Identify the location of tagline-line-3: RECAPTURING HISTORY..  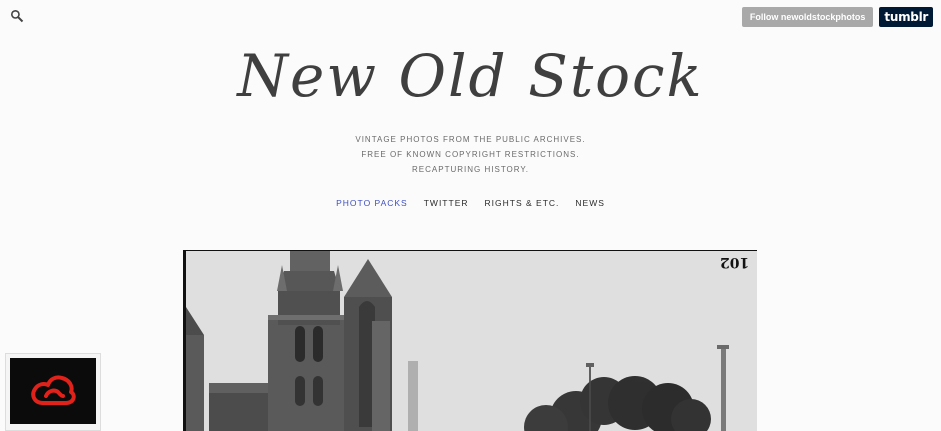
(470, 169).